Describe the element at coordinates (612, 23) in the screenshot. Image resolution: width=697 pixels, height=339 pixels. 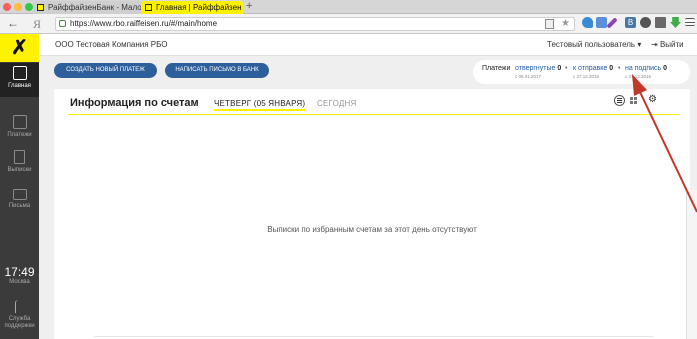
I see `pen-icon` at that location.